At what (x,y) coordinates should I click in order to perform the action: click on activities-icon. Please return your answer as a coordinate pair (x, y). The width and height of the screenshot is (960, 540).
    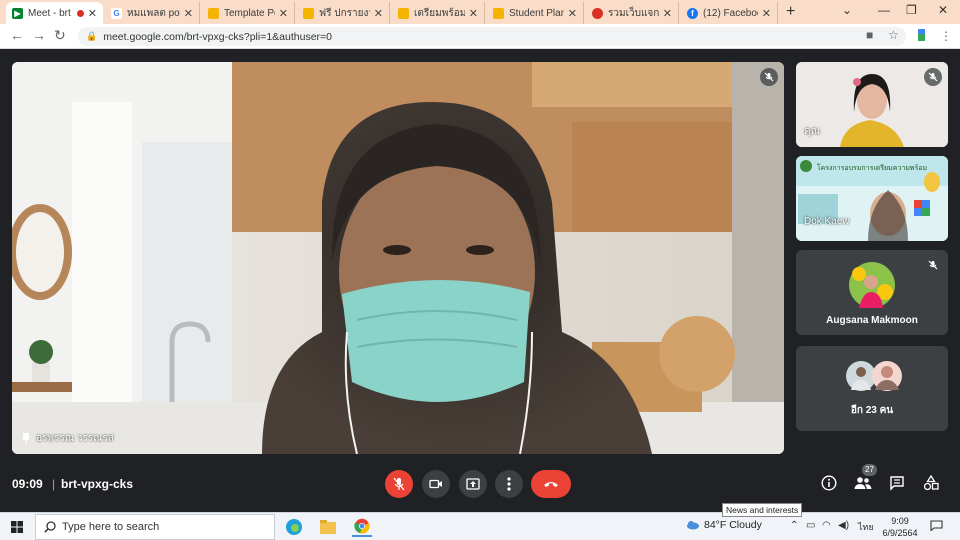
    Looking at the image, I should click on (931, 483).